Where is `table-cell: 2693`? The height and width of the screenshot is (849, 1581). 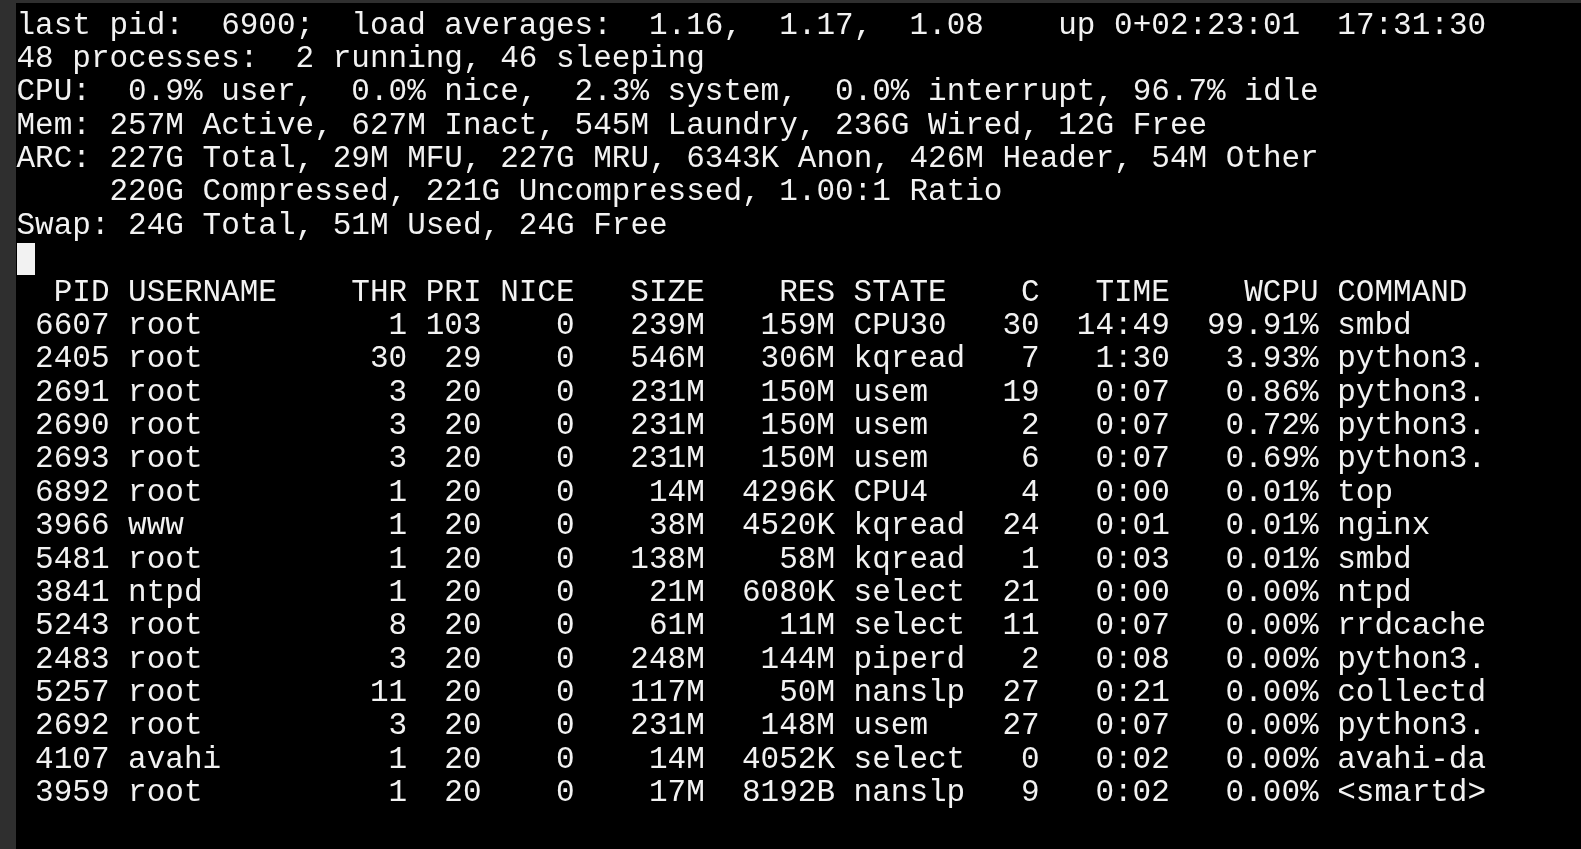 table-cell: 2693 is located at coordinates (72, 459).